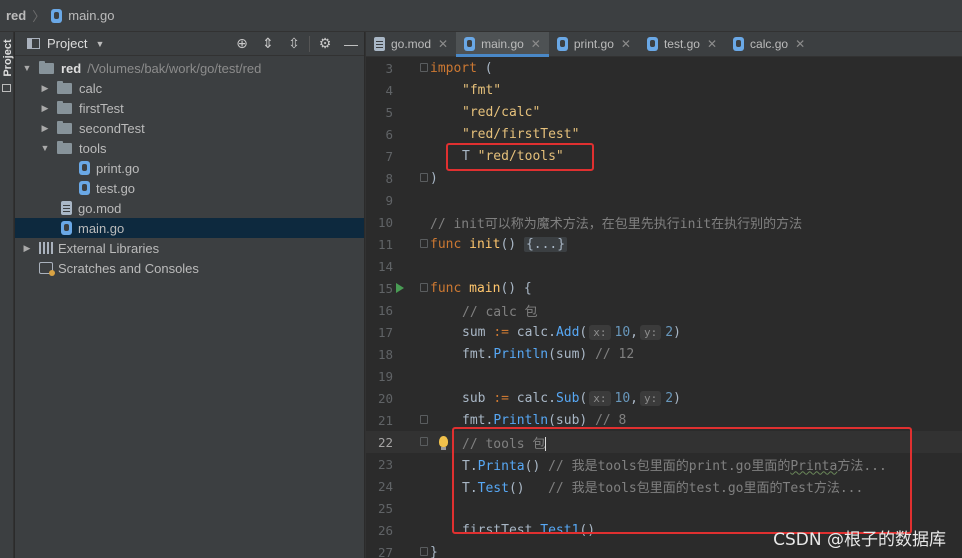 Image resolution: width=962 pixels, height=558 pixels. What do you see at coordinates (189, 228) in the screenshot?
I see `tree-item-main-go: main.go` at bounding box center [189, 228].